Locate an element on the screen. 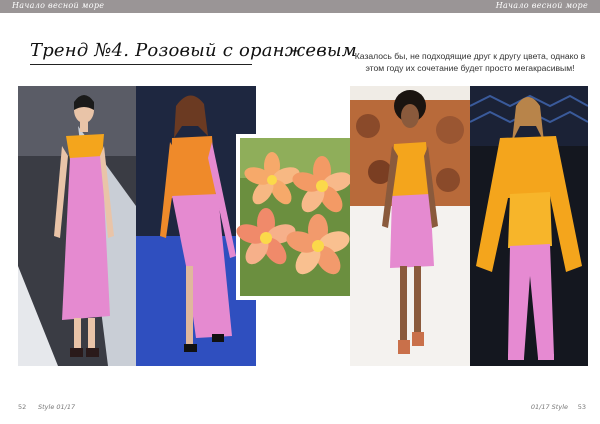 This screenshot has height=424, width=600. page-title: Тренд №4. Розовый с оранжевым is located at coordinates (193, 50).